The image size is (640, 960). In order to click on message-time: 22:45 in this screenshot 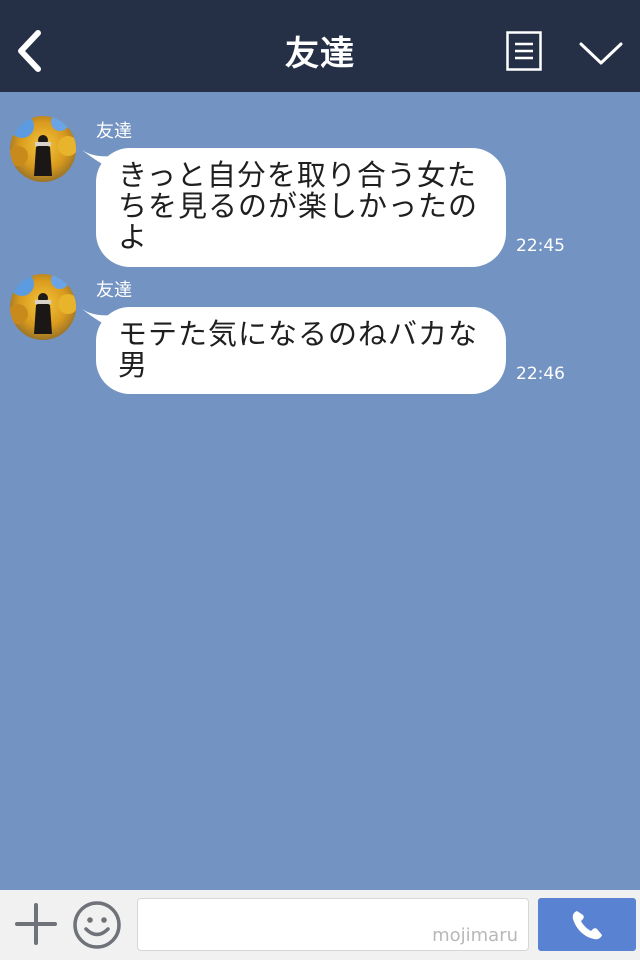, I will do `click(540, 246)`.